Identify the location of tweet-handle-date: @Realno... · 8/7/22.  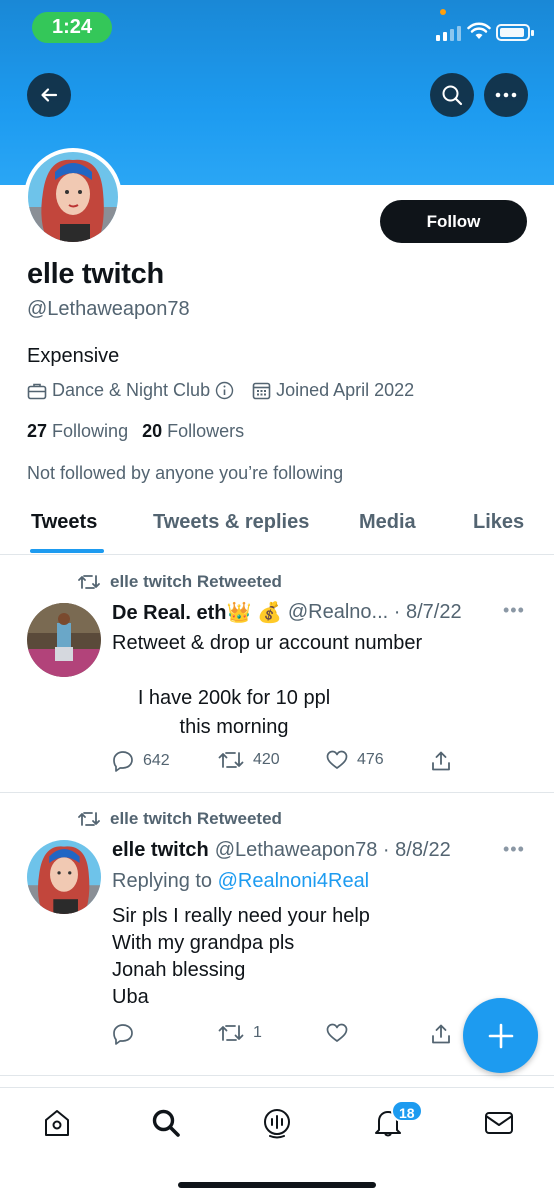
(374, 612).